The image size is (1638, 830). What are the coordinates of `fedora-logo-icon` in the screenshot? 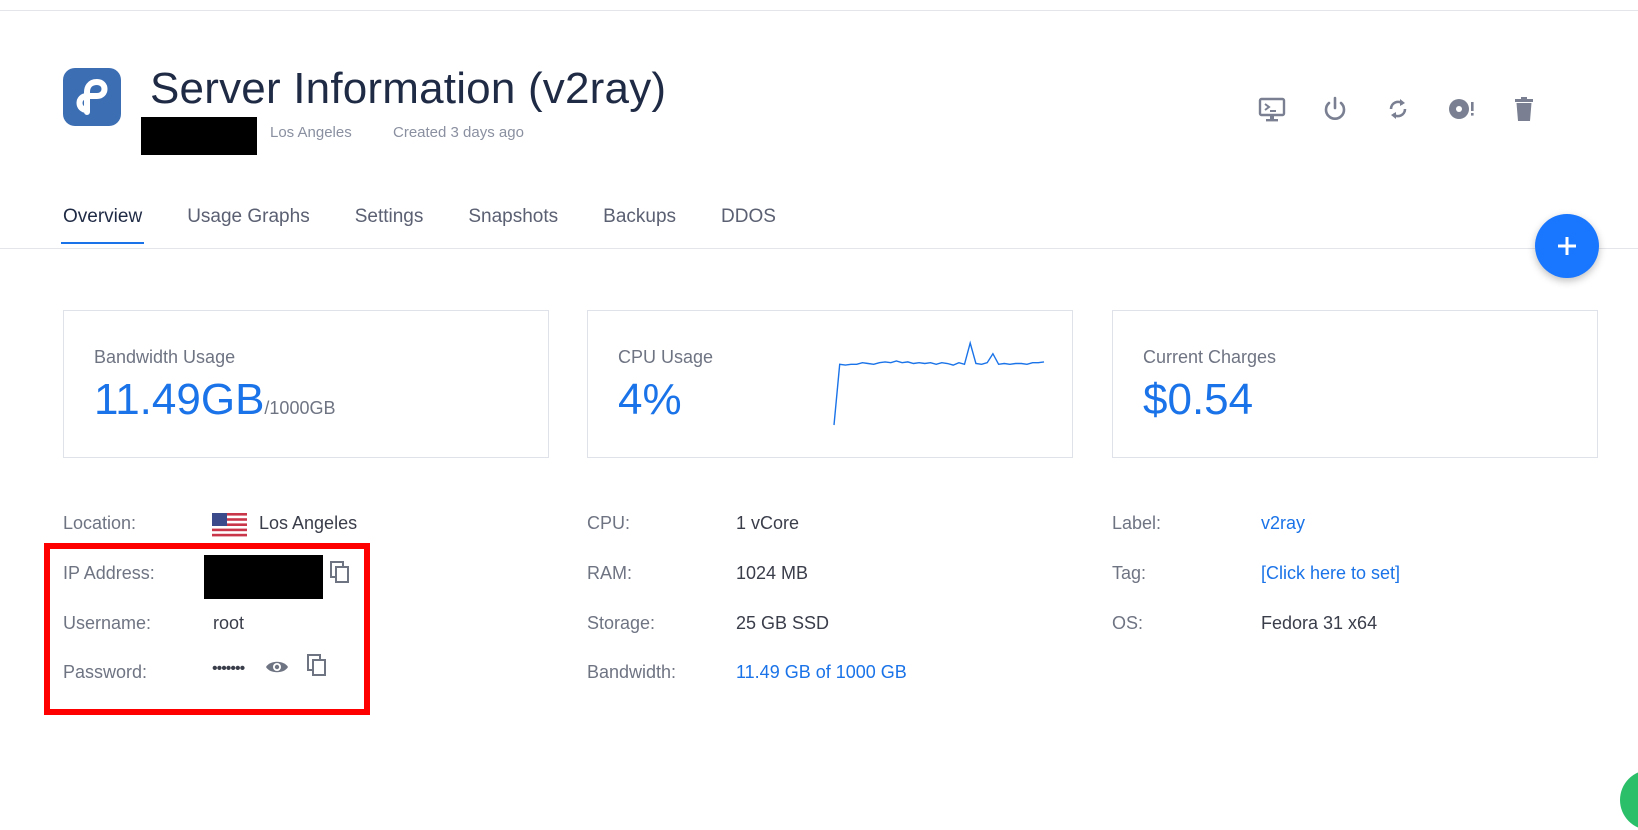 It's located at (92, 97).